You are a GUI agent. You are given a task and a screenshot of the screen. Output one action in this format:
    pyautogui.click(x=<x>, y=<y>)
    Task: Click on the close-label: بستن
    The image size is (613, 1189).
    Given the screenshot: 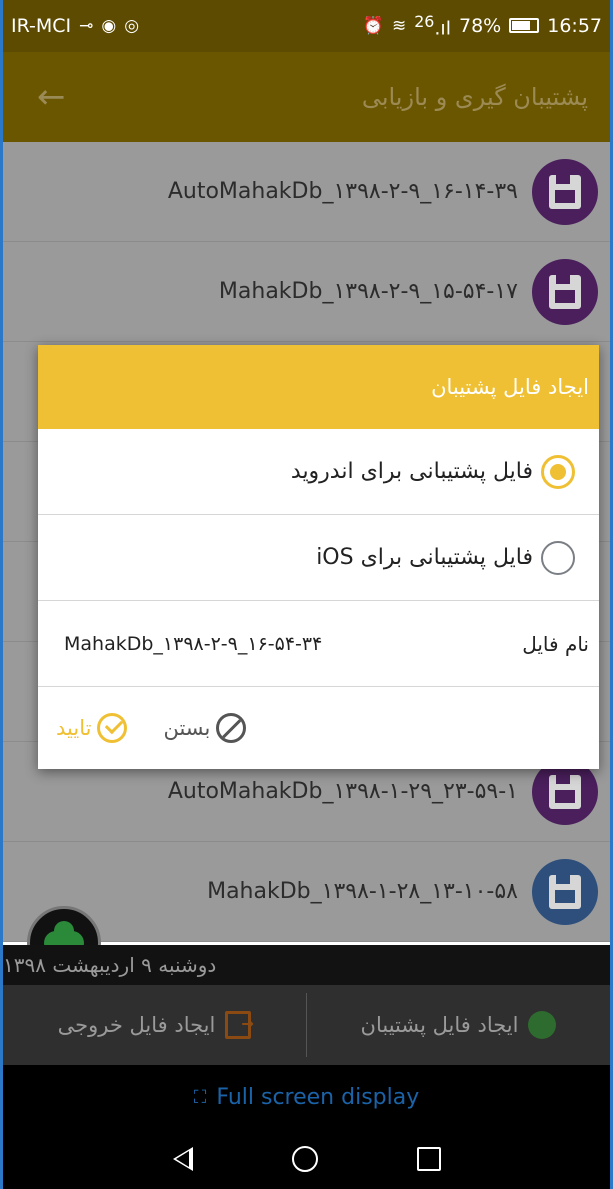 What is the action you would take?
    pyautogui.click(x=187, y=728)
    